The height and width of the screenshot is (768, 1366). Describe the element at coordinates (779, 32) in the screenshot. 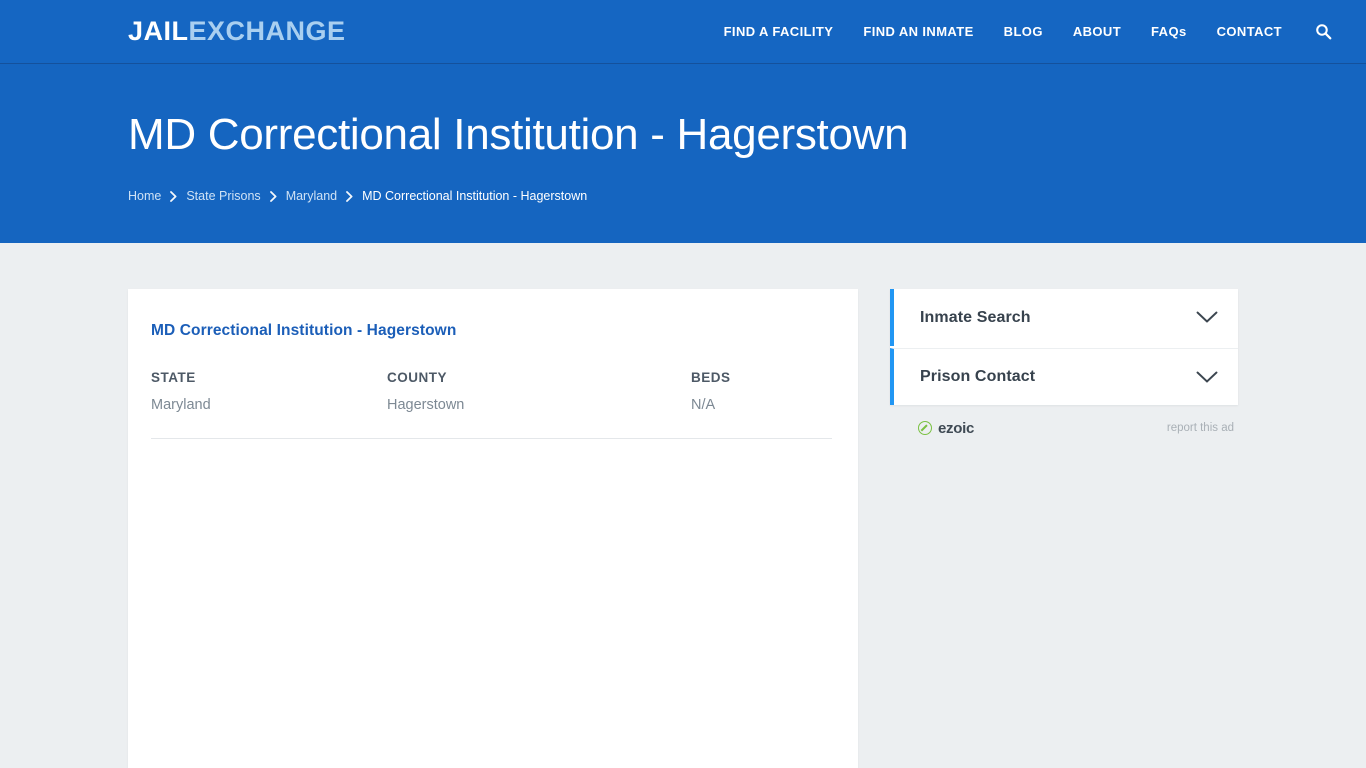

I see `nav-item-find-a-facility: FIND A FACILITY` at that location.